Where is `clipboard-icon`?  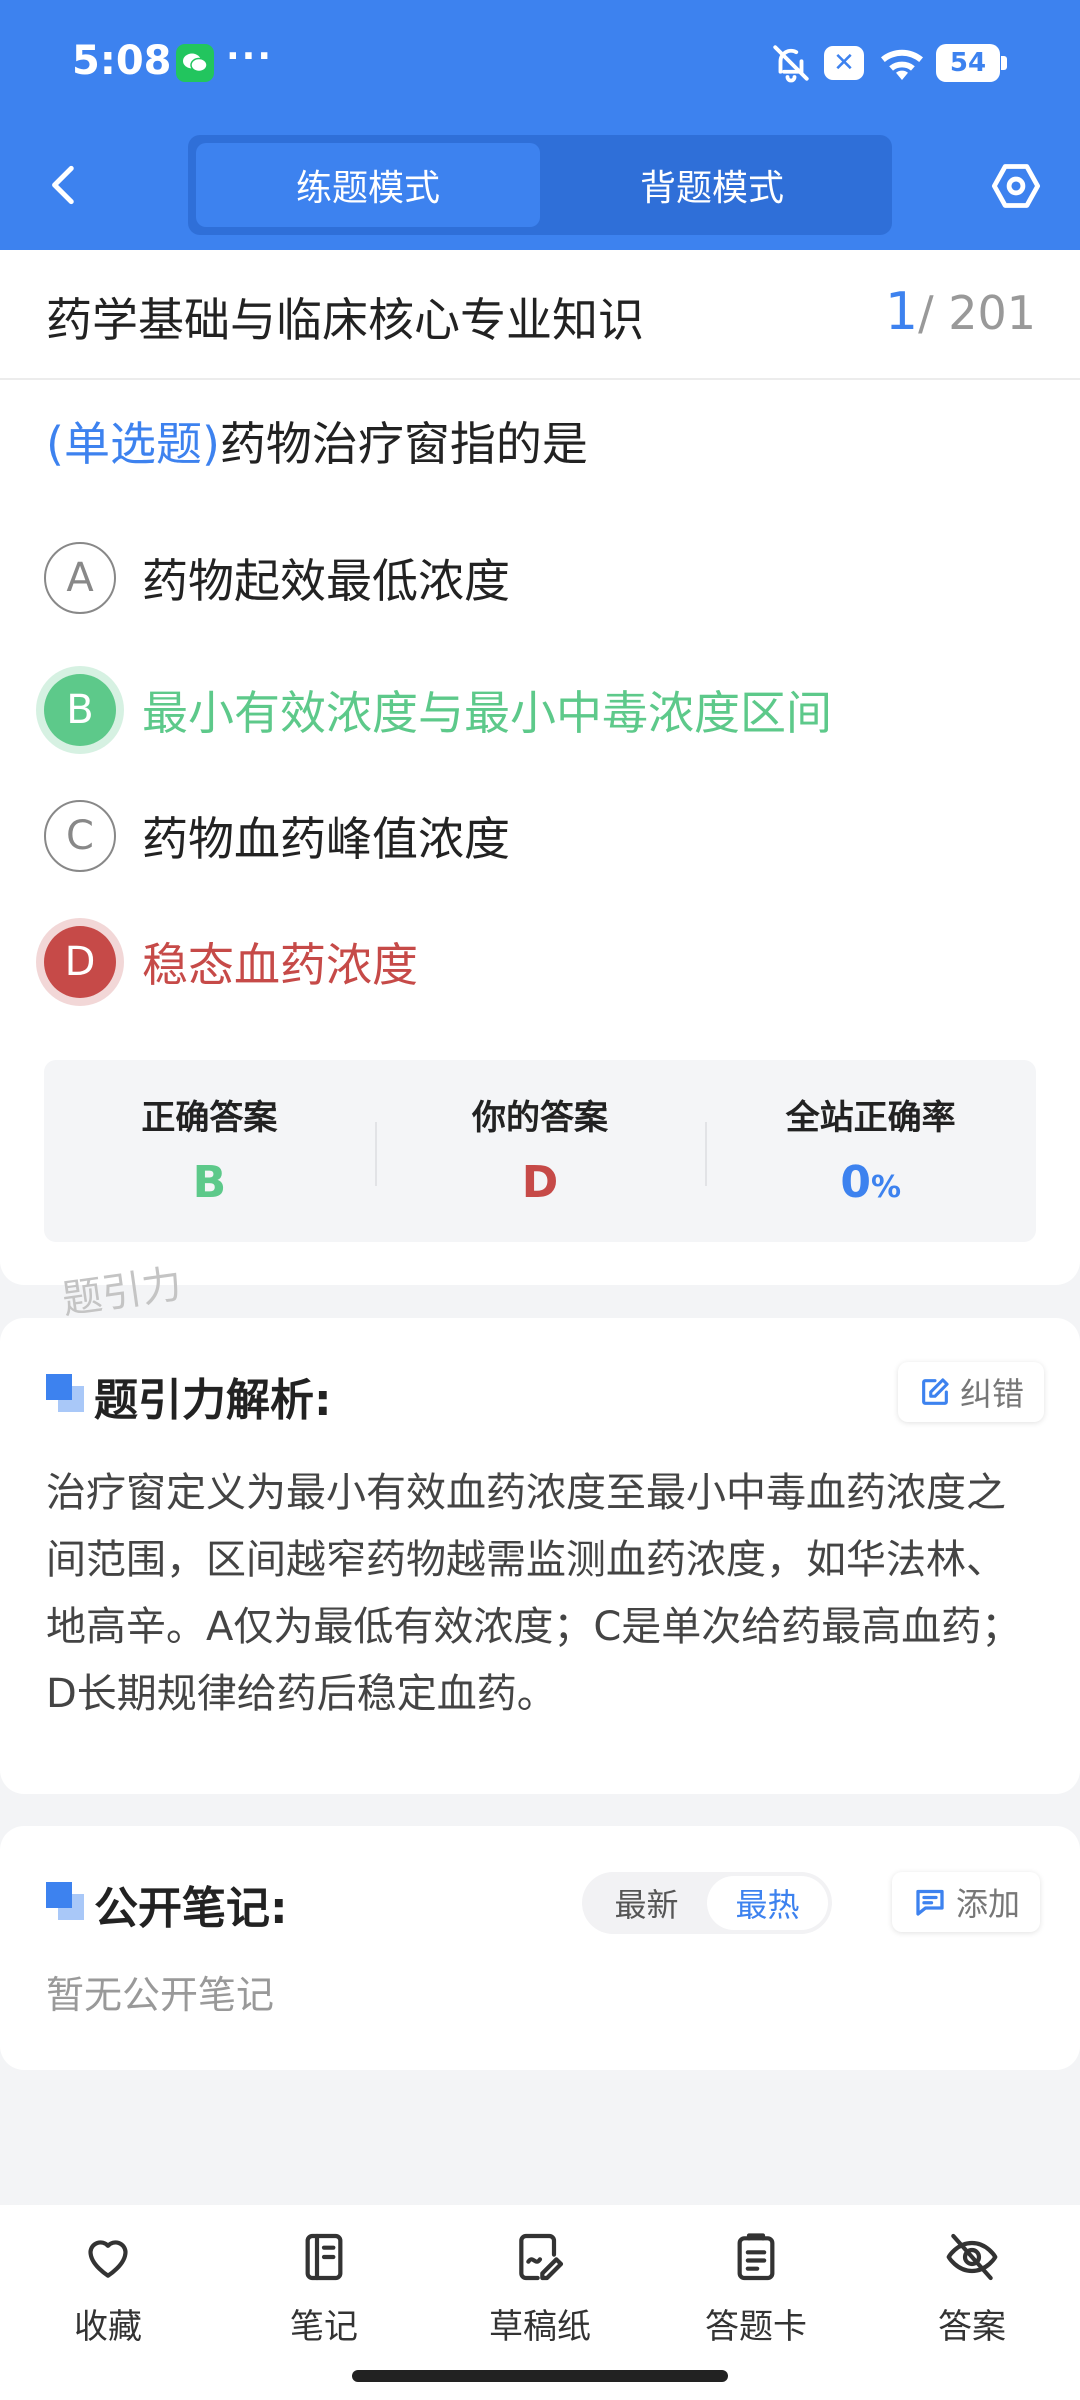
clipboard-icon is located at coordinates (756, 2257).